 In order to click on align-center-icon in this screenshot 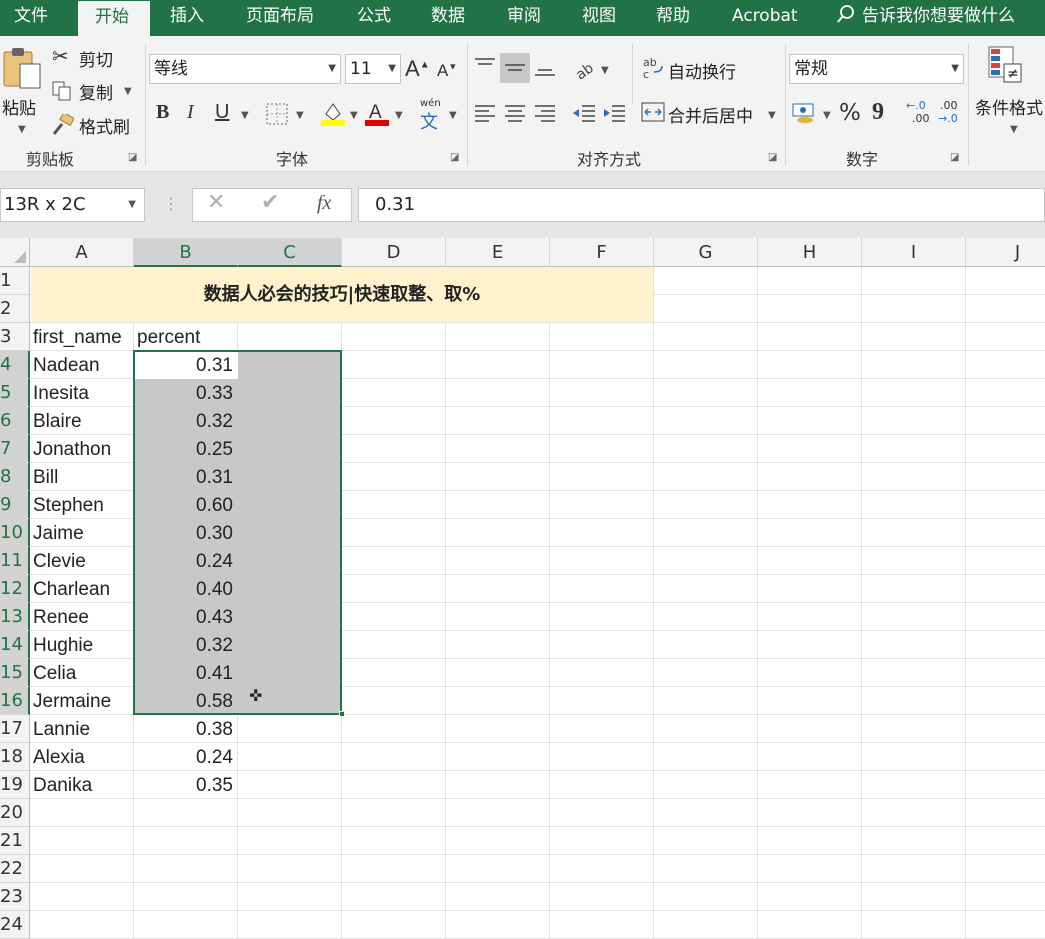, I will do `click(515, 113)`.